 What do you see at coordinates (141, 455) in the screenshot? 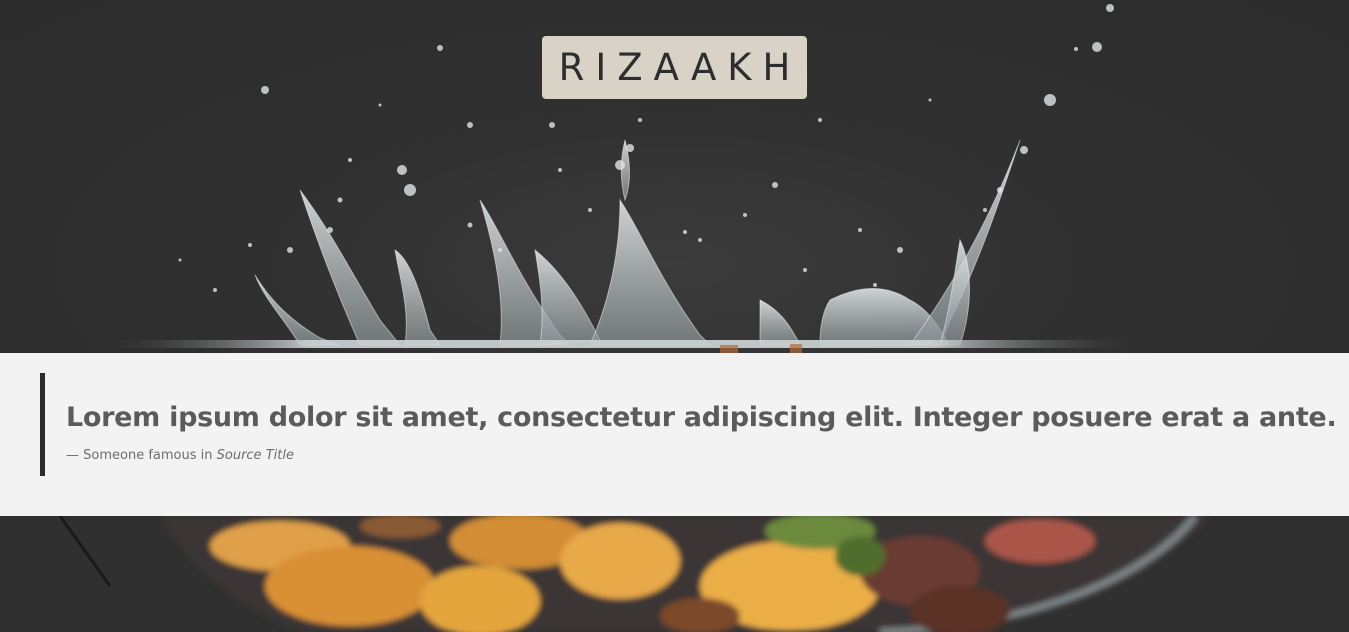
I see `quote-attribution: — Someone famous in` at bounding box center [141, 455].